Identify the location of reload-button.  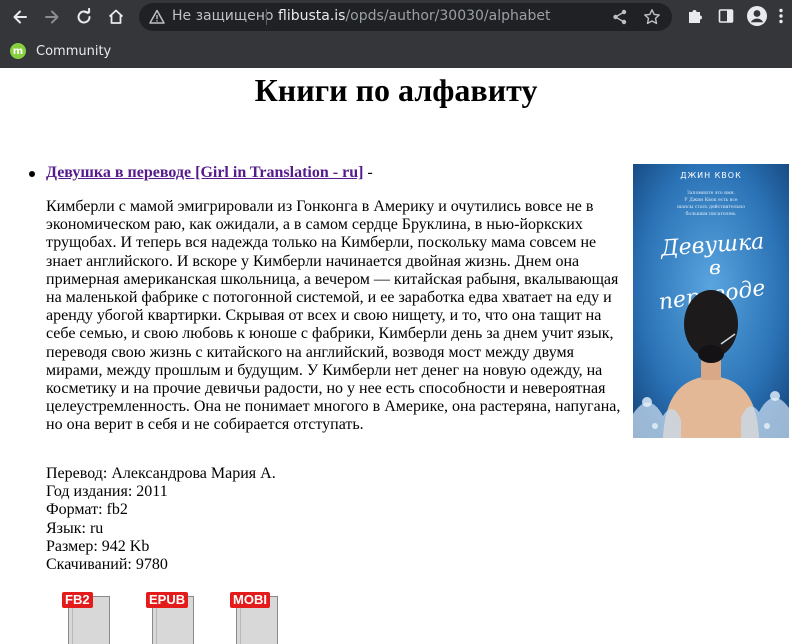
(84, 17).